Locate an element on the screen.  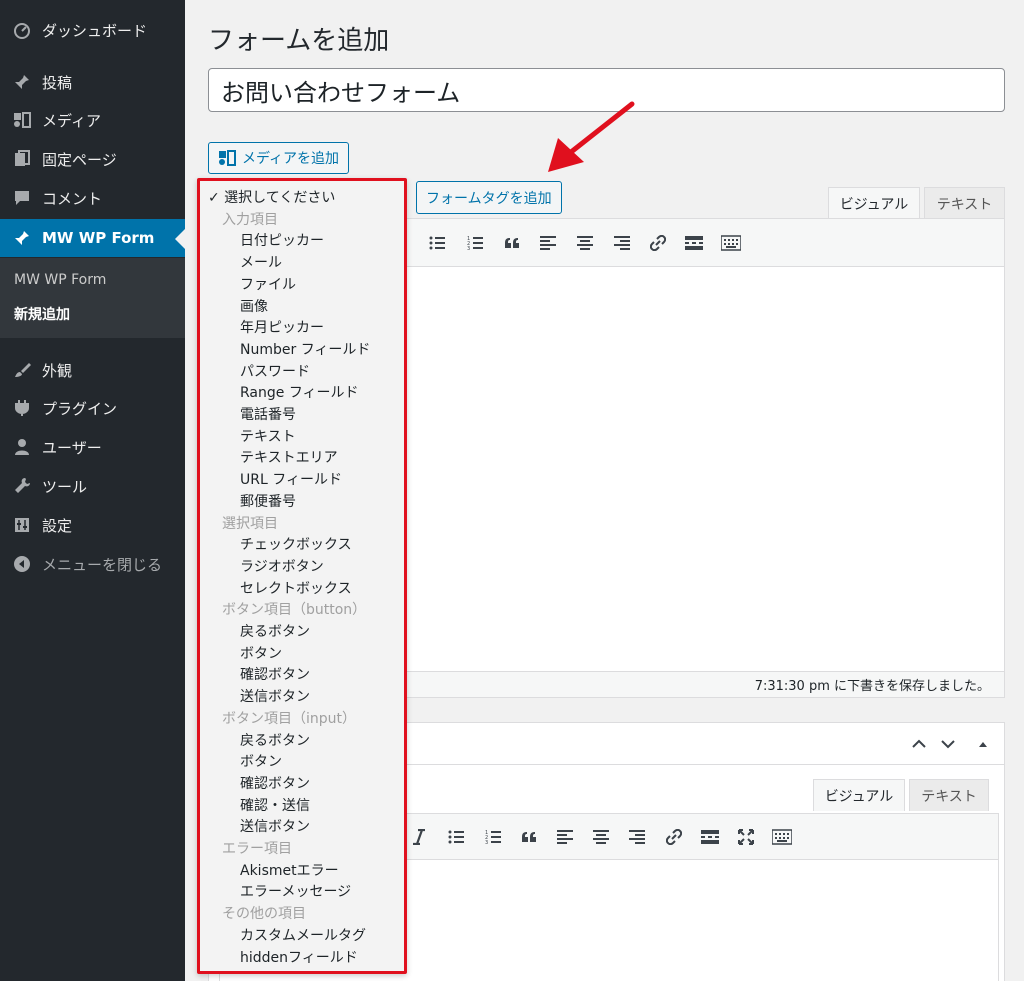
add-media-button: メディアを追加 is located at coordinates (279, 158).